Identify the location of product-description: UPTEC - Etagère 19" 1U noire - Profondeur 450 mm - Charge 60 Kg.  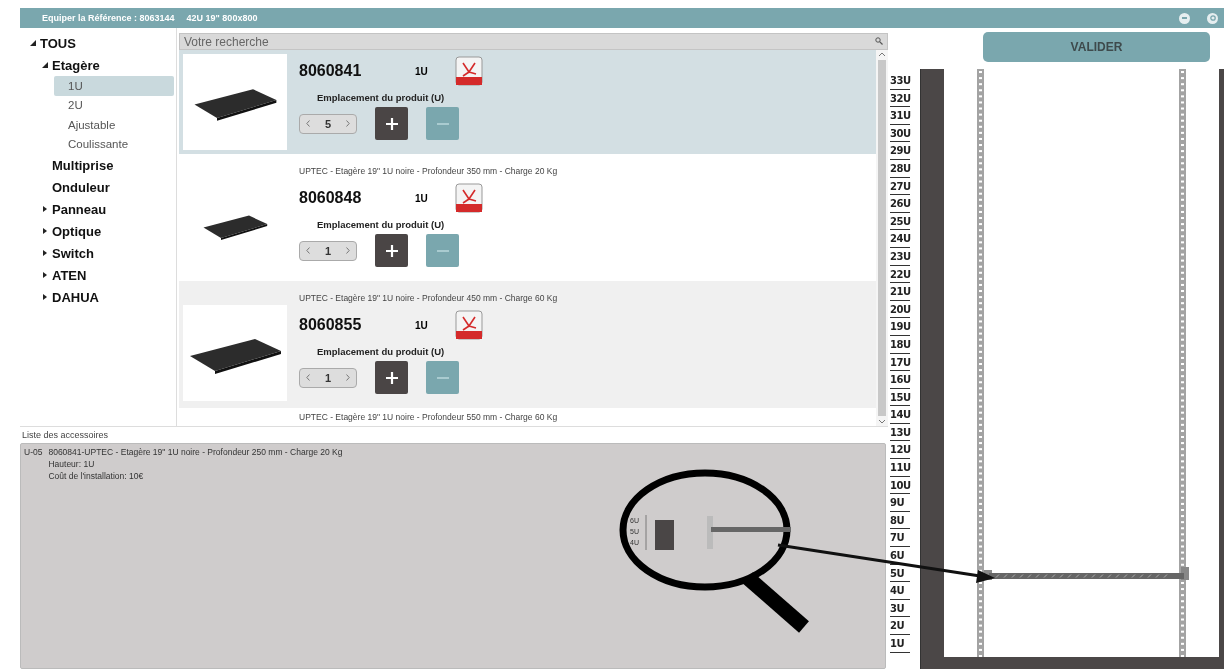
(428, 298).